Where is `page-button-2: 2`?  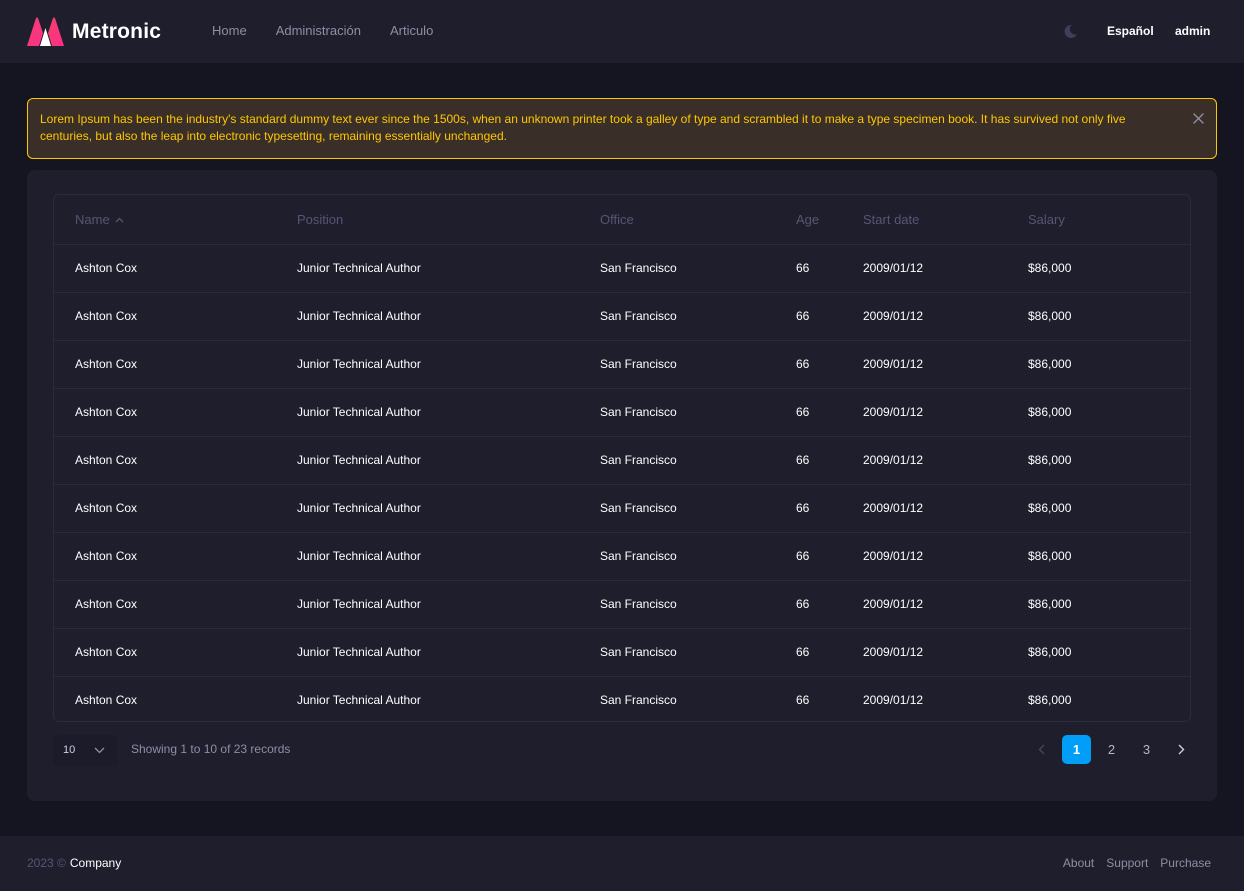
page-button-2: 2 is located at coordinates (1111, 749).